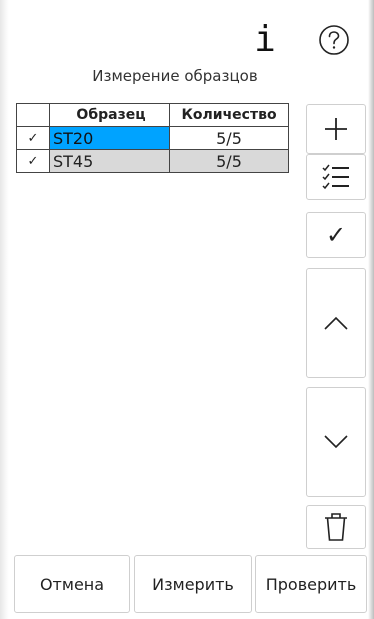 This screenshot has width=374, height=619. What do you see at coordinates (229, 115) in the screenshot?
I see `column-header-quantity: Количество` at bounding box center [229, 115].